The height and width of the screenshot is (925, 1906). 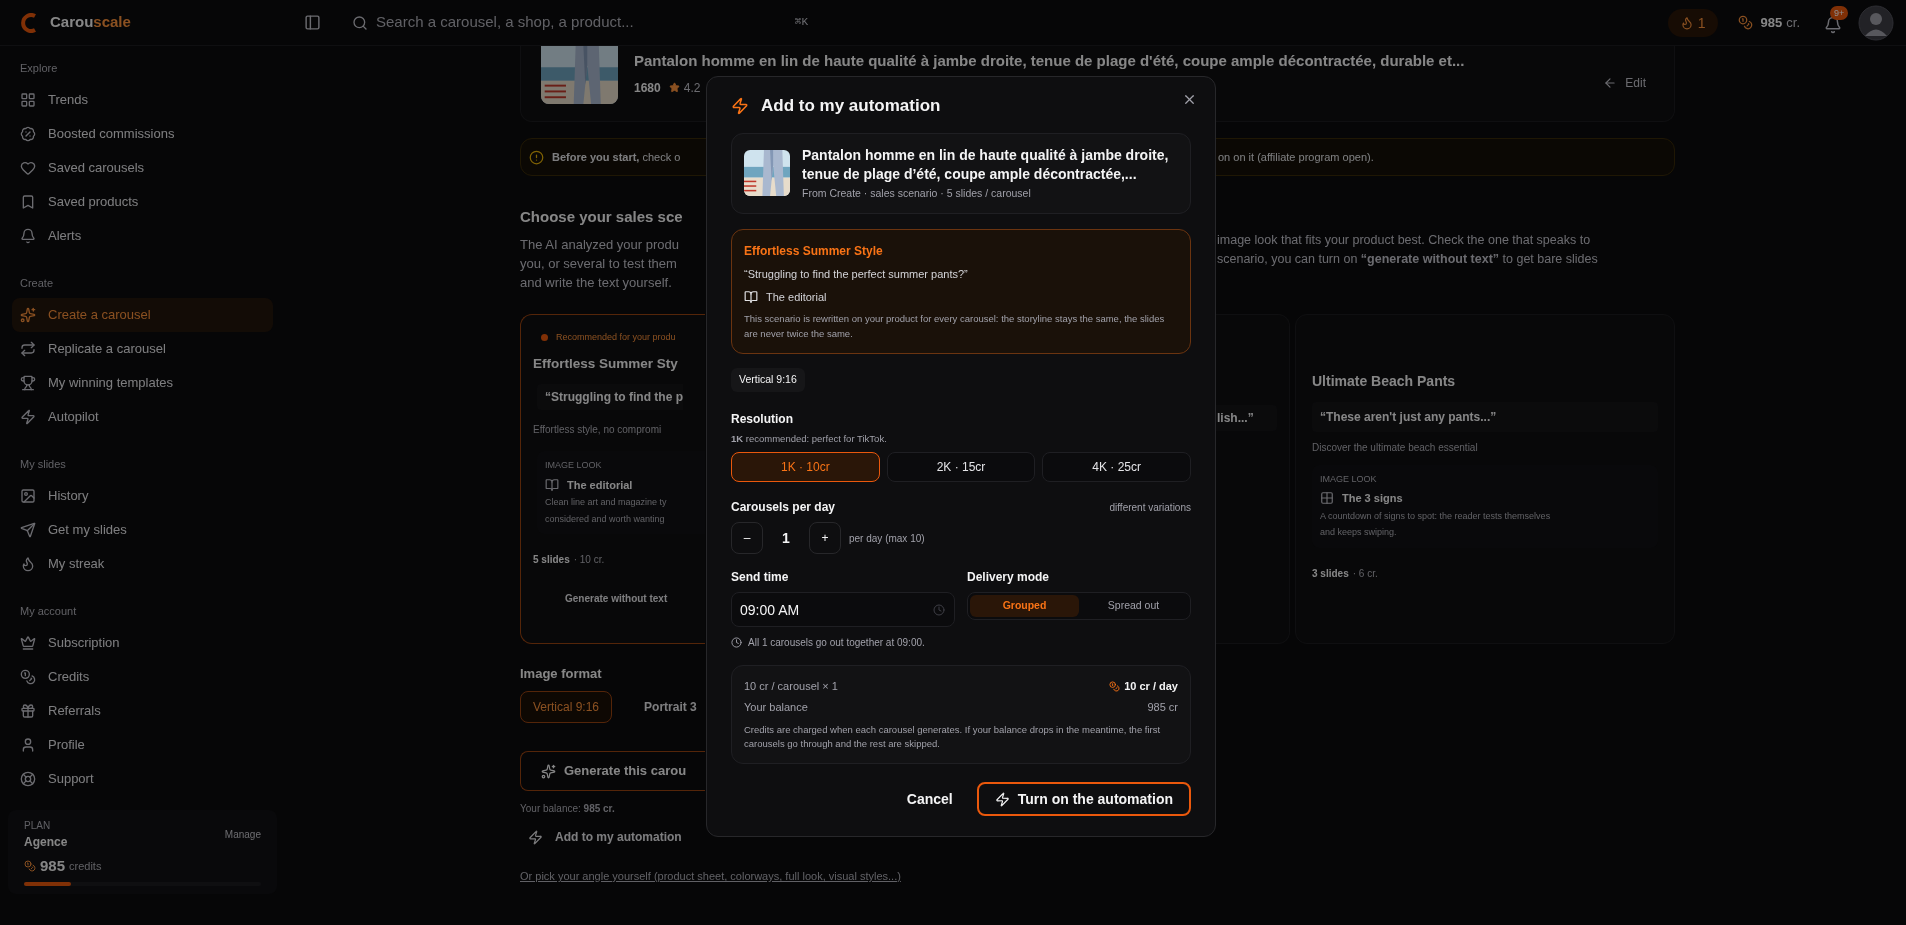 I want to click on generate-button: Generate this carou, so click(x=612, y=771).